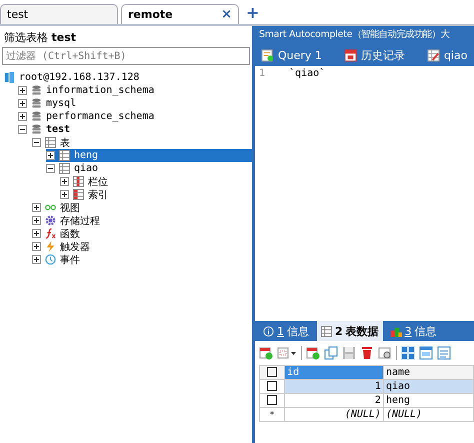 This screenshot has width=474, height=443. I want to click on chart-icon, so click(396, 331).